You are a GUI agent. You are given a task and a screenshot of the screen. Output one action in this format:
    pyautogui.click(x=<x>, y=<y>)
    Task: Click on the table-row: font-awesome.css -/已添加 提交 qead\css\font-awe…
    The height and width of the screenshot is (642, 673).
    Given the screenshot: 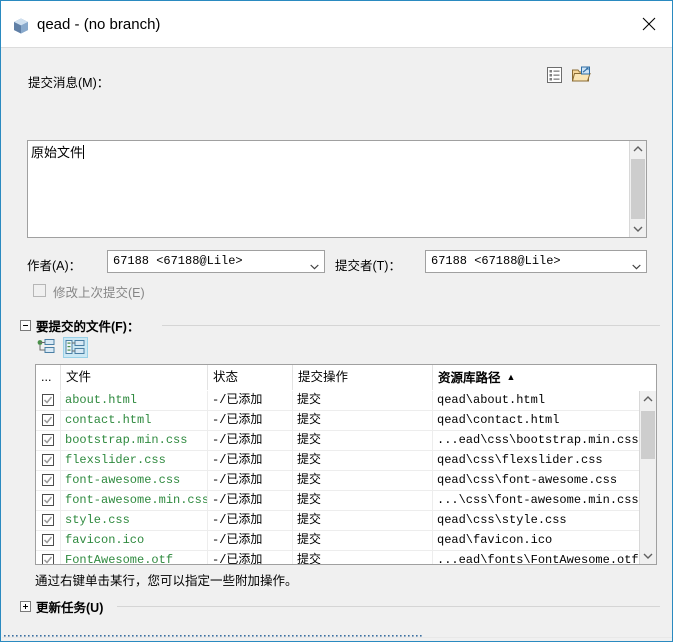 What is the action you would take?
    pyautogui.click(x=338, y=481)
    